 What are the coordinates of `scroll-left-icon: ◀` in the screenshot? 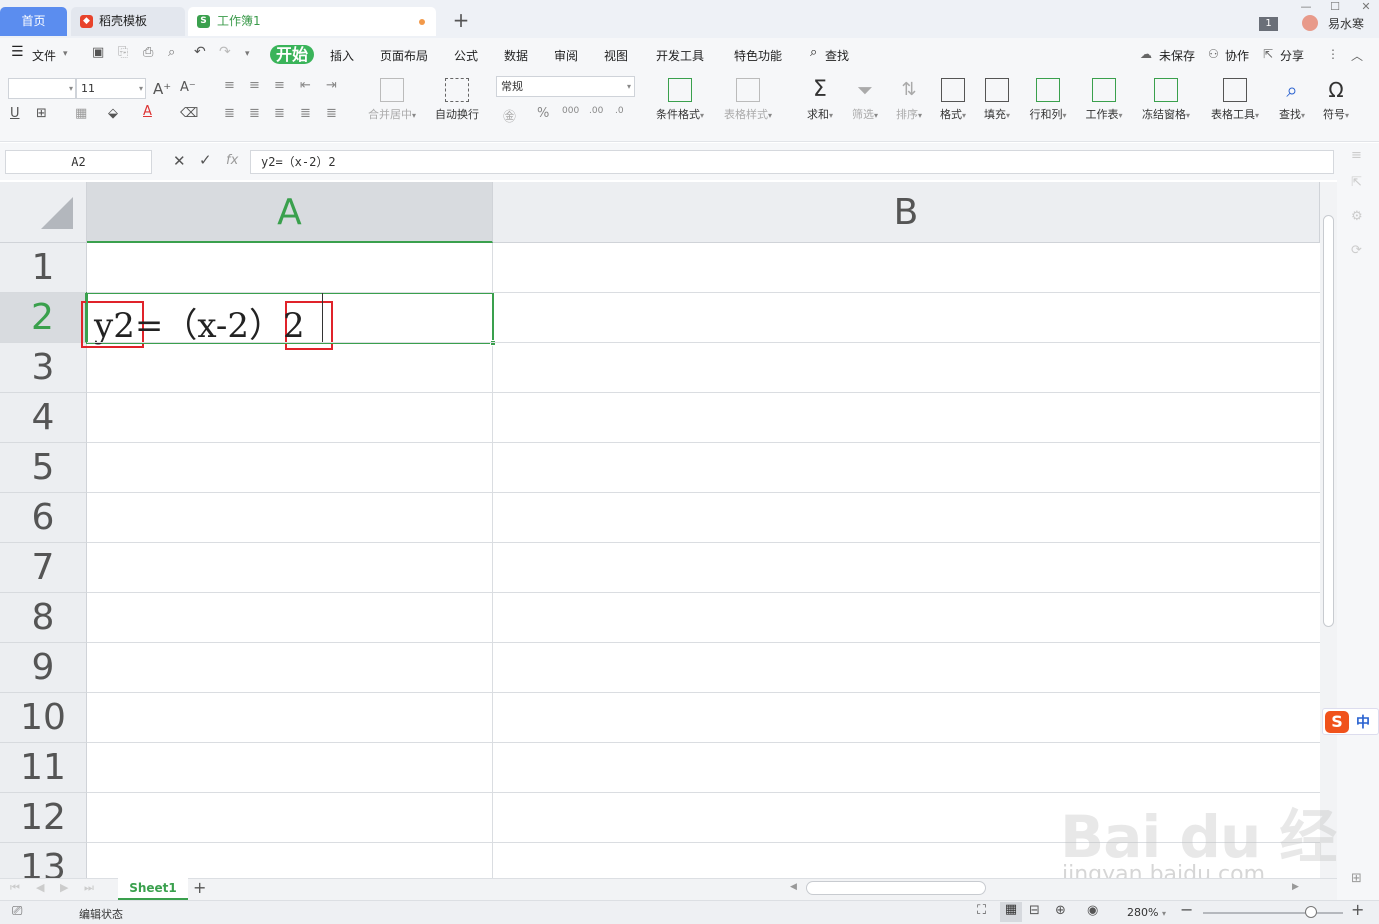 It's located at (793, 887).